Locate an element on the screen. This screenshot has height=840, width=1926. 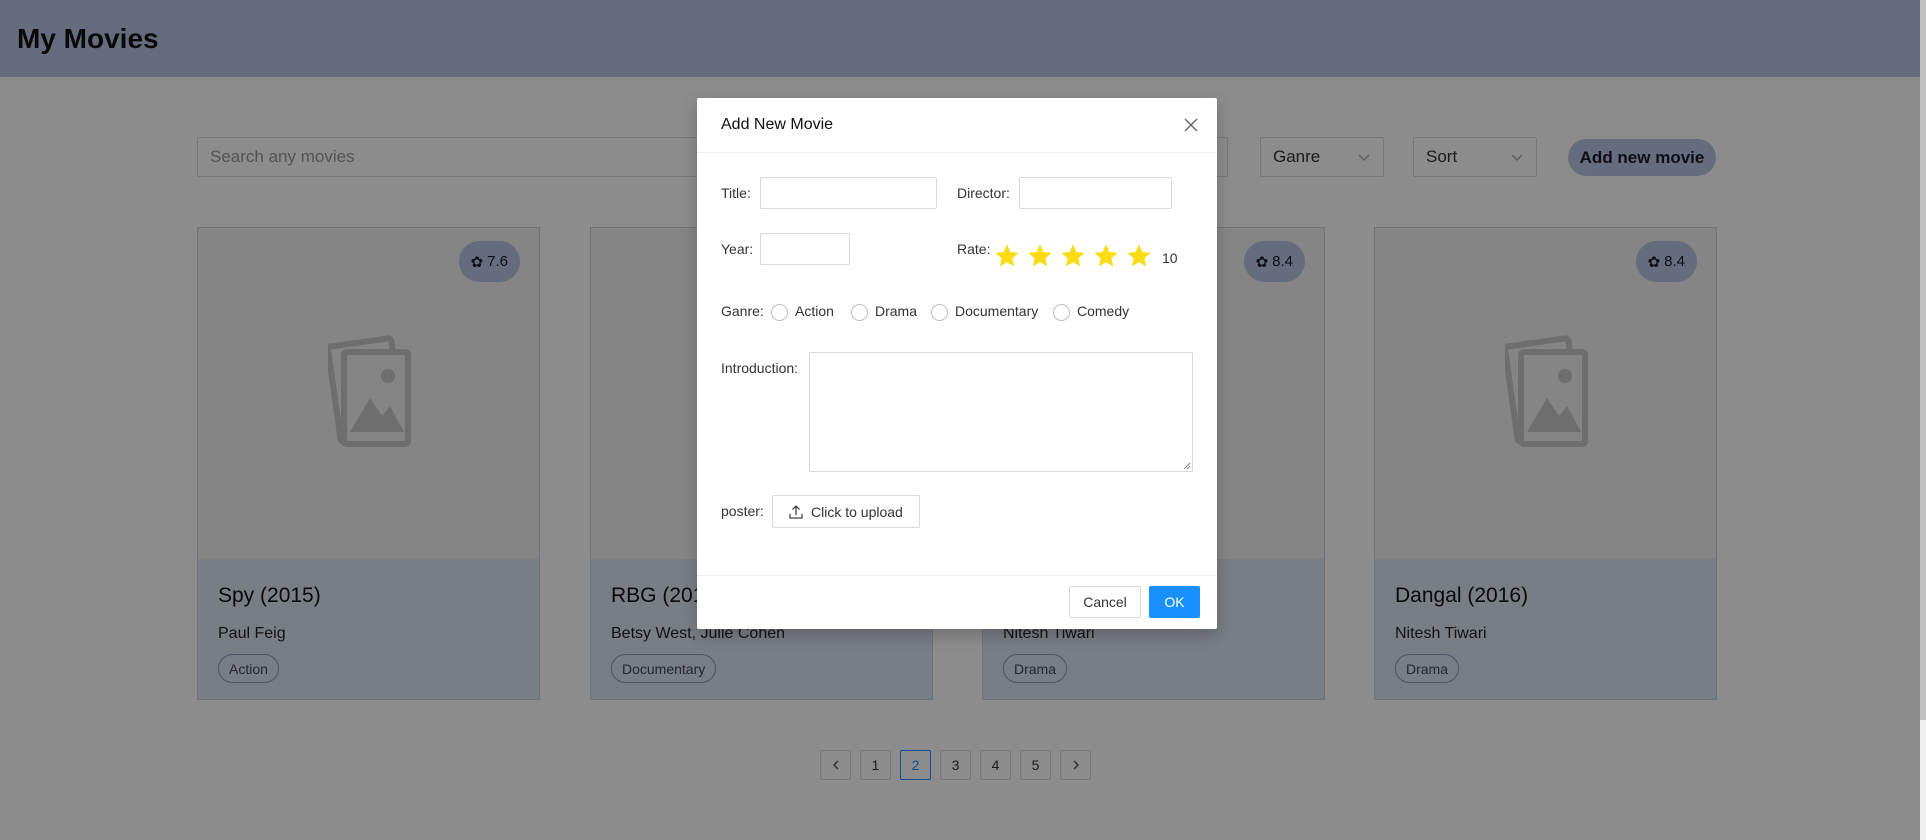
scrollbar-thumb is located at coordinates (1923, 360).